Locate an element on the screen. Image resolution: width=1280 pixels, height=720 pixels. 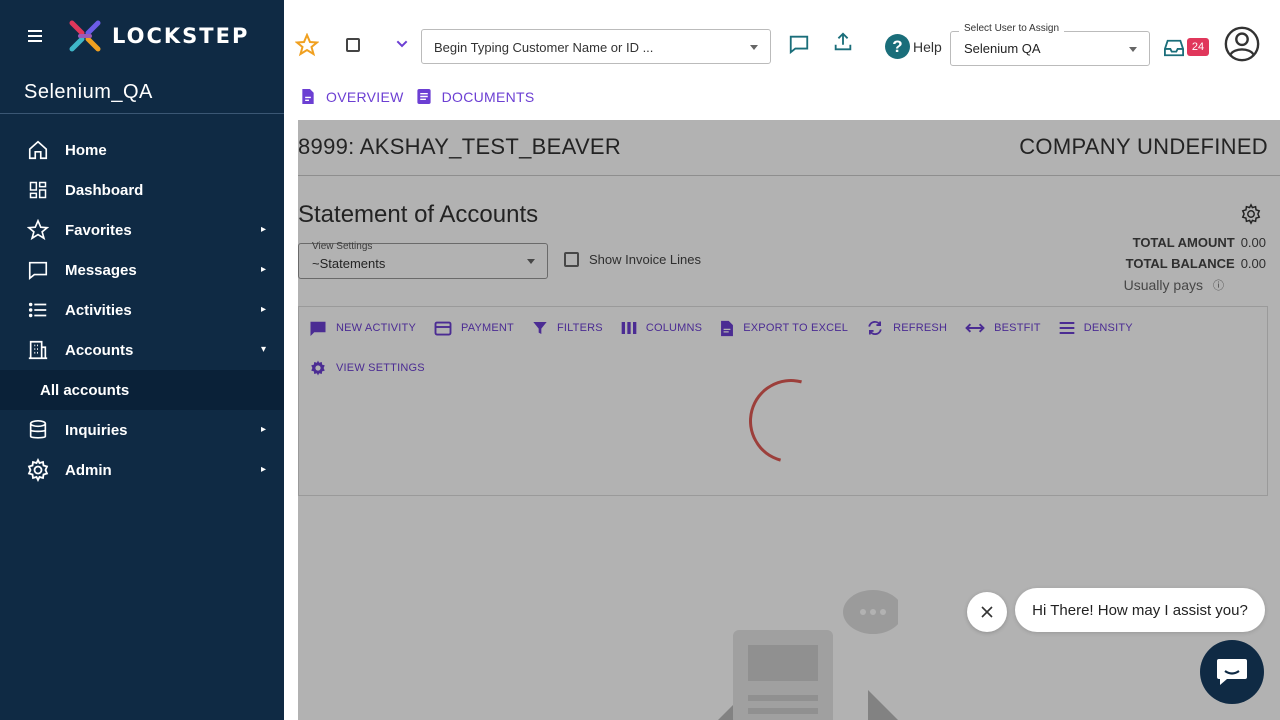
close-icon is located at coordinates (987, 612).